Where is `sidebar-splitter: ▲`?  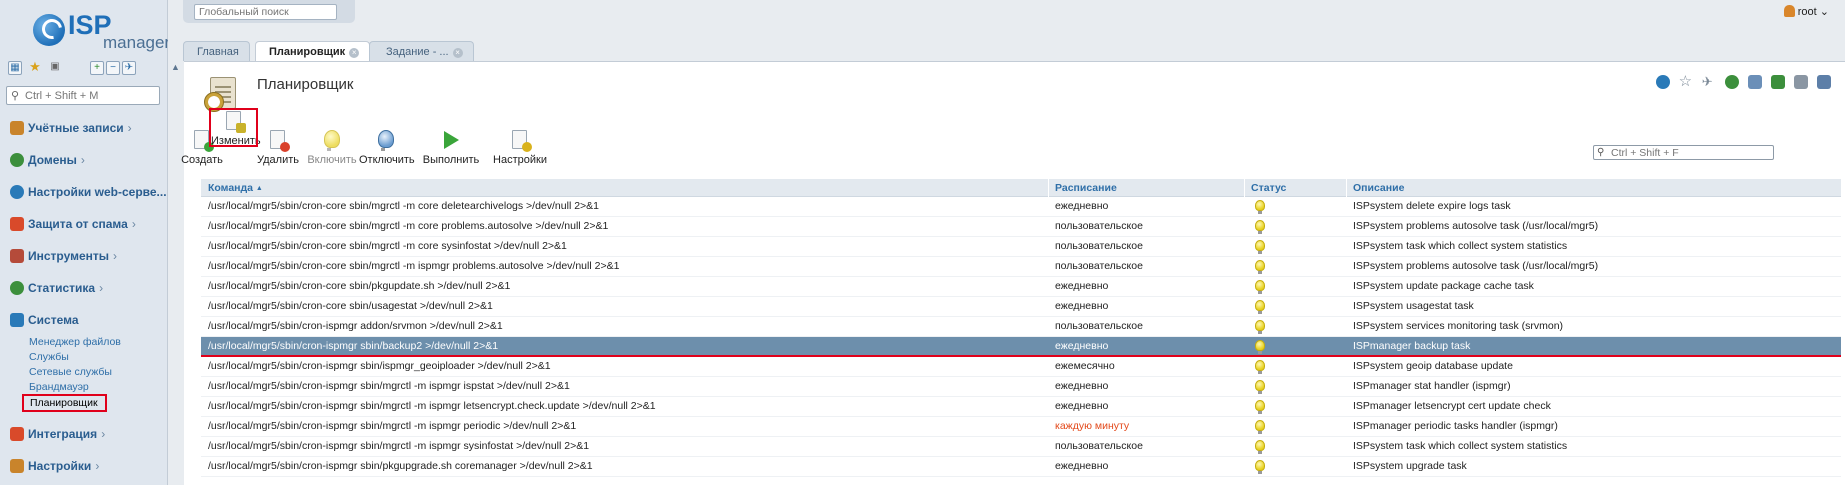 sidebar-splitter: ▲ is located at coordinates (176, 242).